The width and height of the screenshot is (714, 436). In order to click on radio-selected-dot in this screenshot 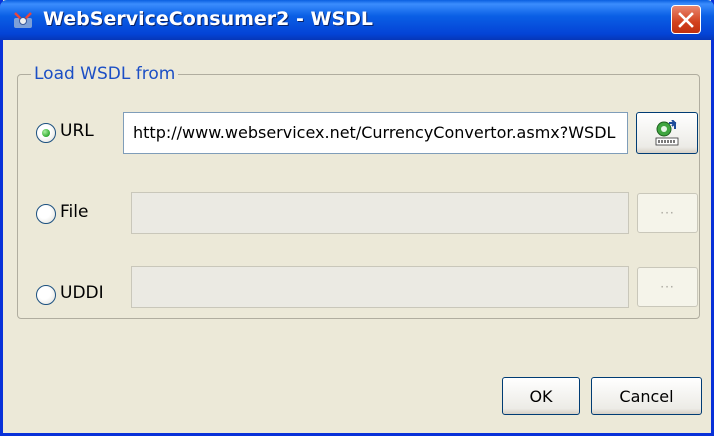, I will do `click(46, 133)`.